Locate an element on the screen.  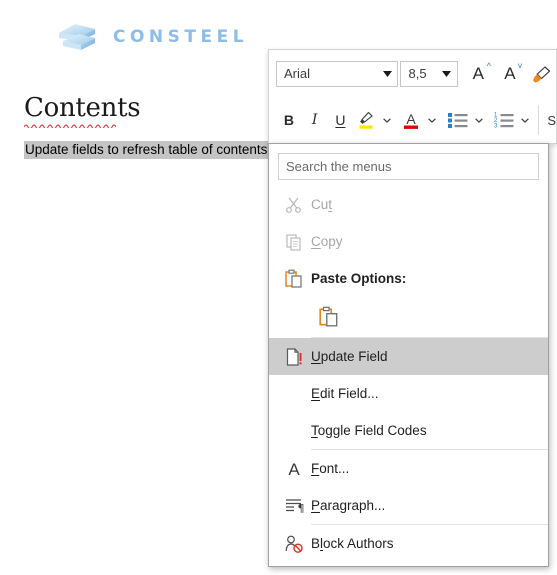
highlight-dropdown-button is located at coordinates (386, 120).